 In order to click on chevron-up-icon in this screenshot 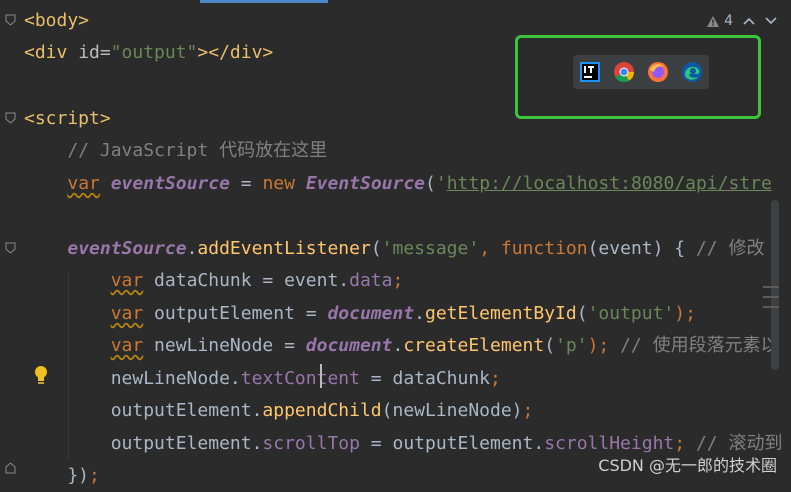, I will do `click(749, 21)`.